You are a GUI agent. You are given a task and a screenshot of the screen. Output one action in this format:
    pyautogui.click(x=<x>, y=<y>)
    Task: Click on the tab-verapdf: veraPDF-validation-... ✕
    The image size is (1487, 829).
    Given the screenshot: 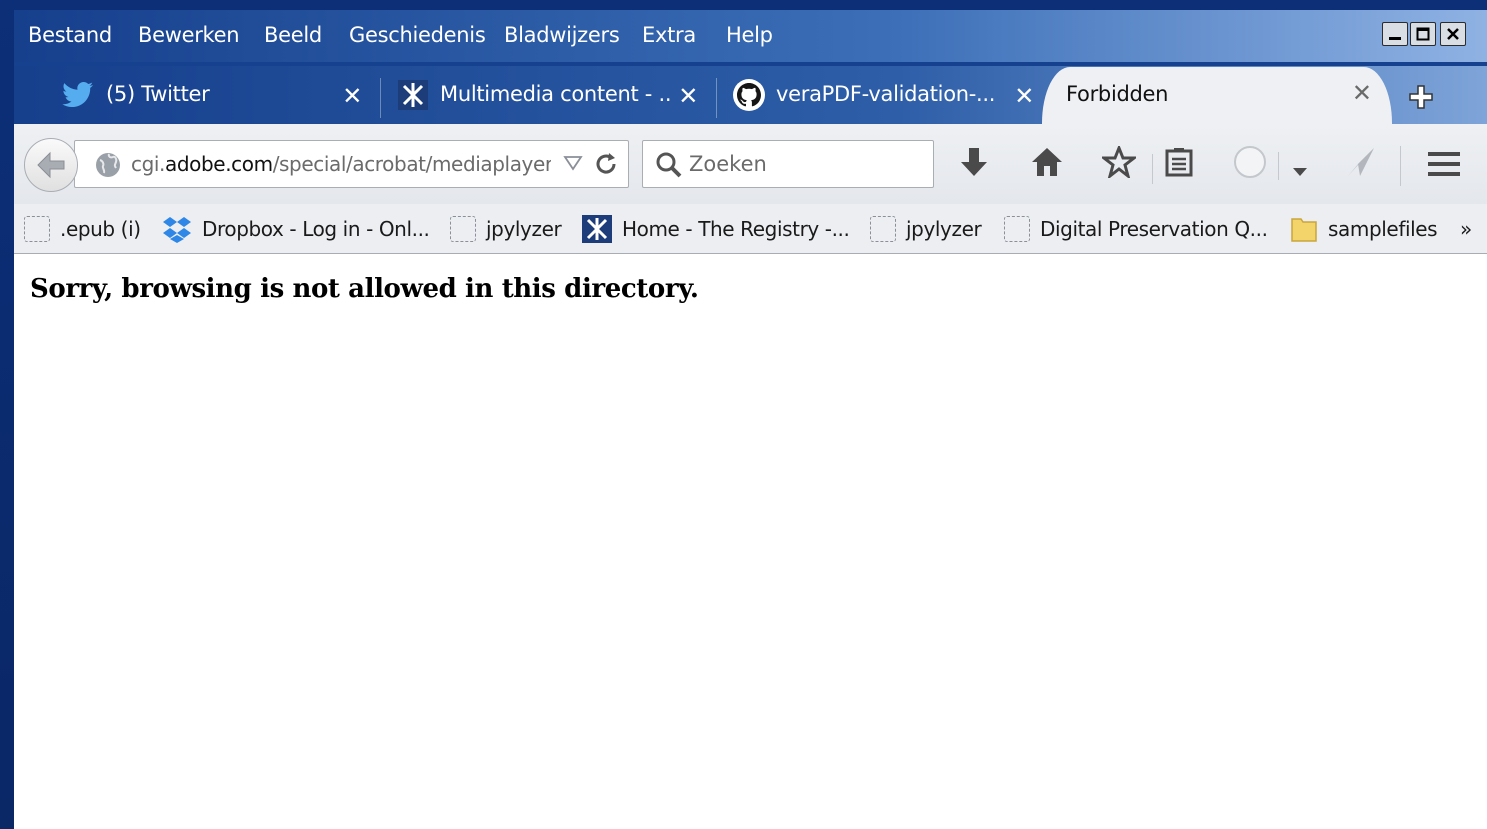 What is the action you would take?
    pyautogui.click(x=884, y=95)
    